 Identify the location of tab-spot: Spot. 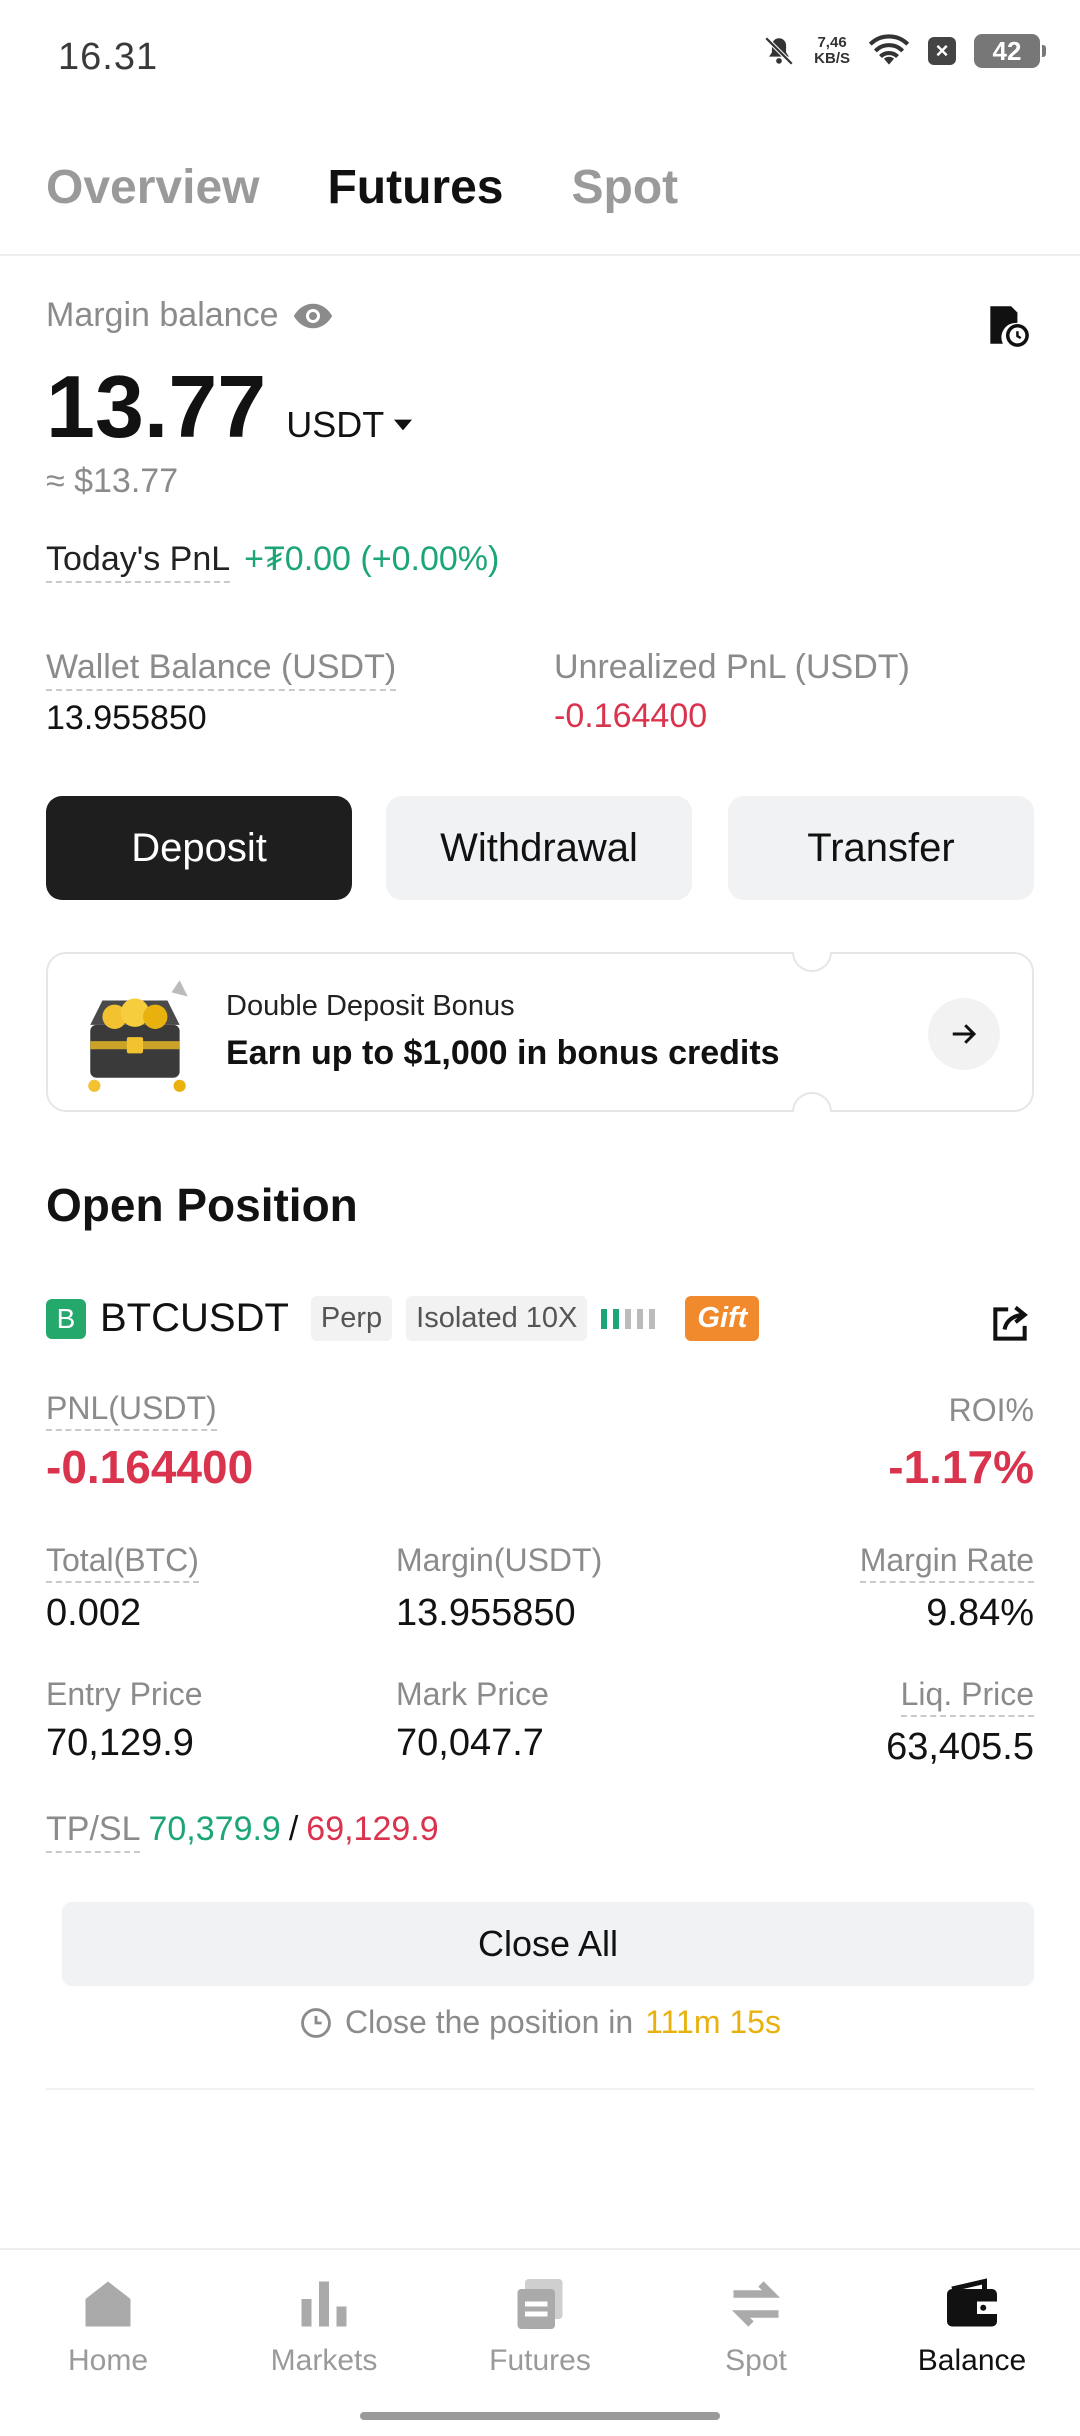
(624, 187).